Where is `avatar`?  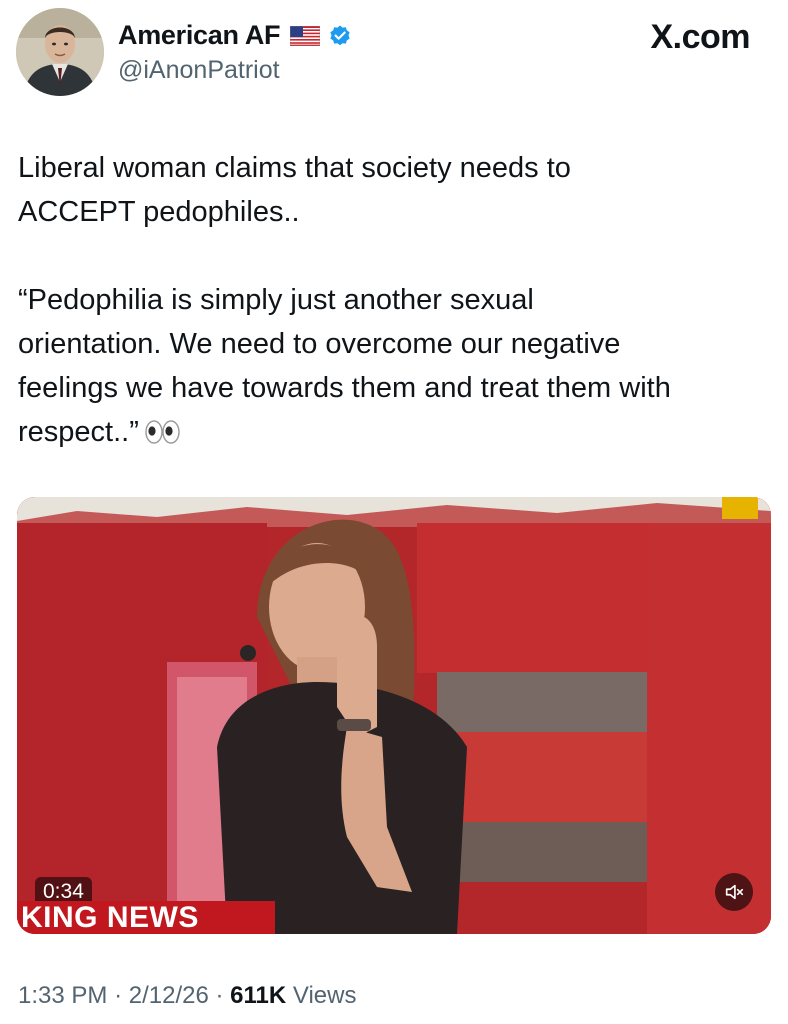 avatar is located at coordinates (60, 52).